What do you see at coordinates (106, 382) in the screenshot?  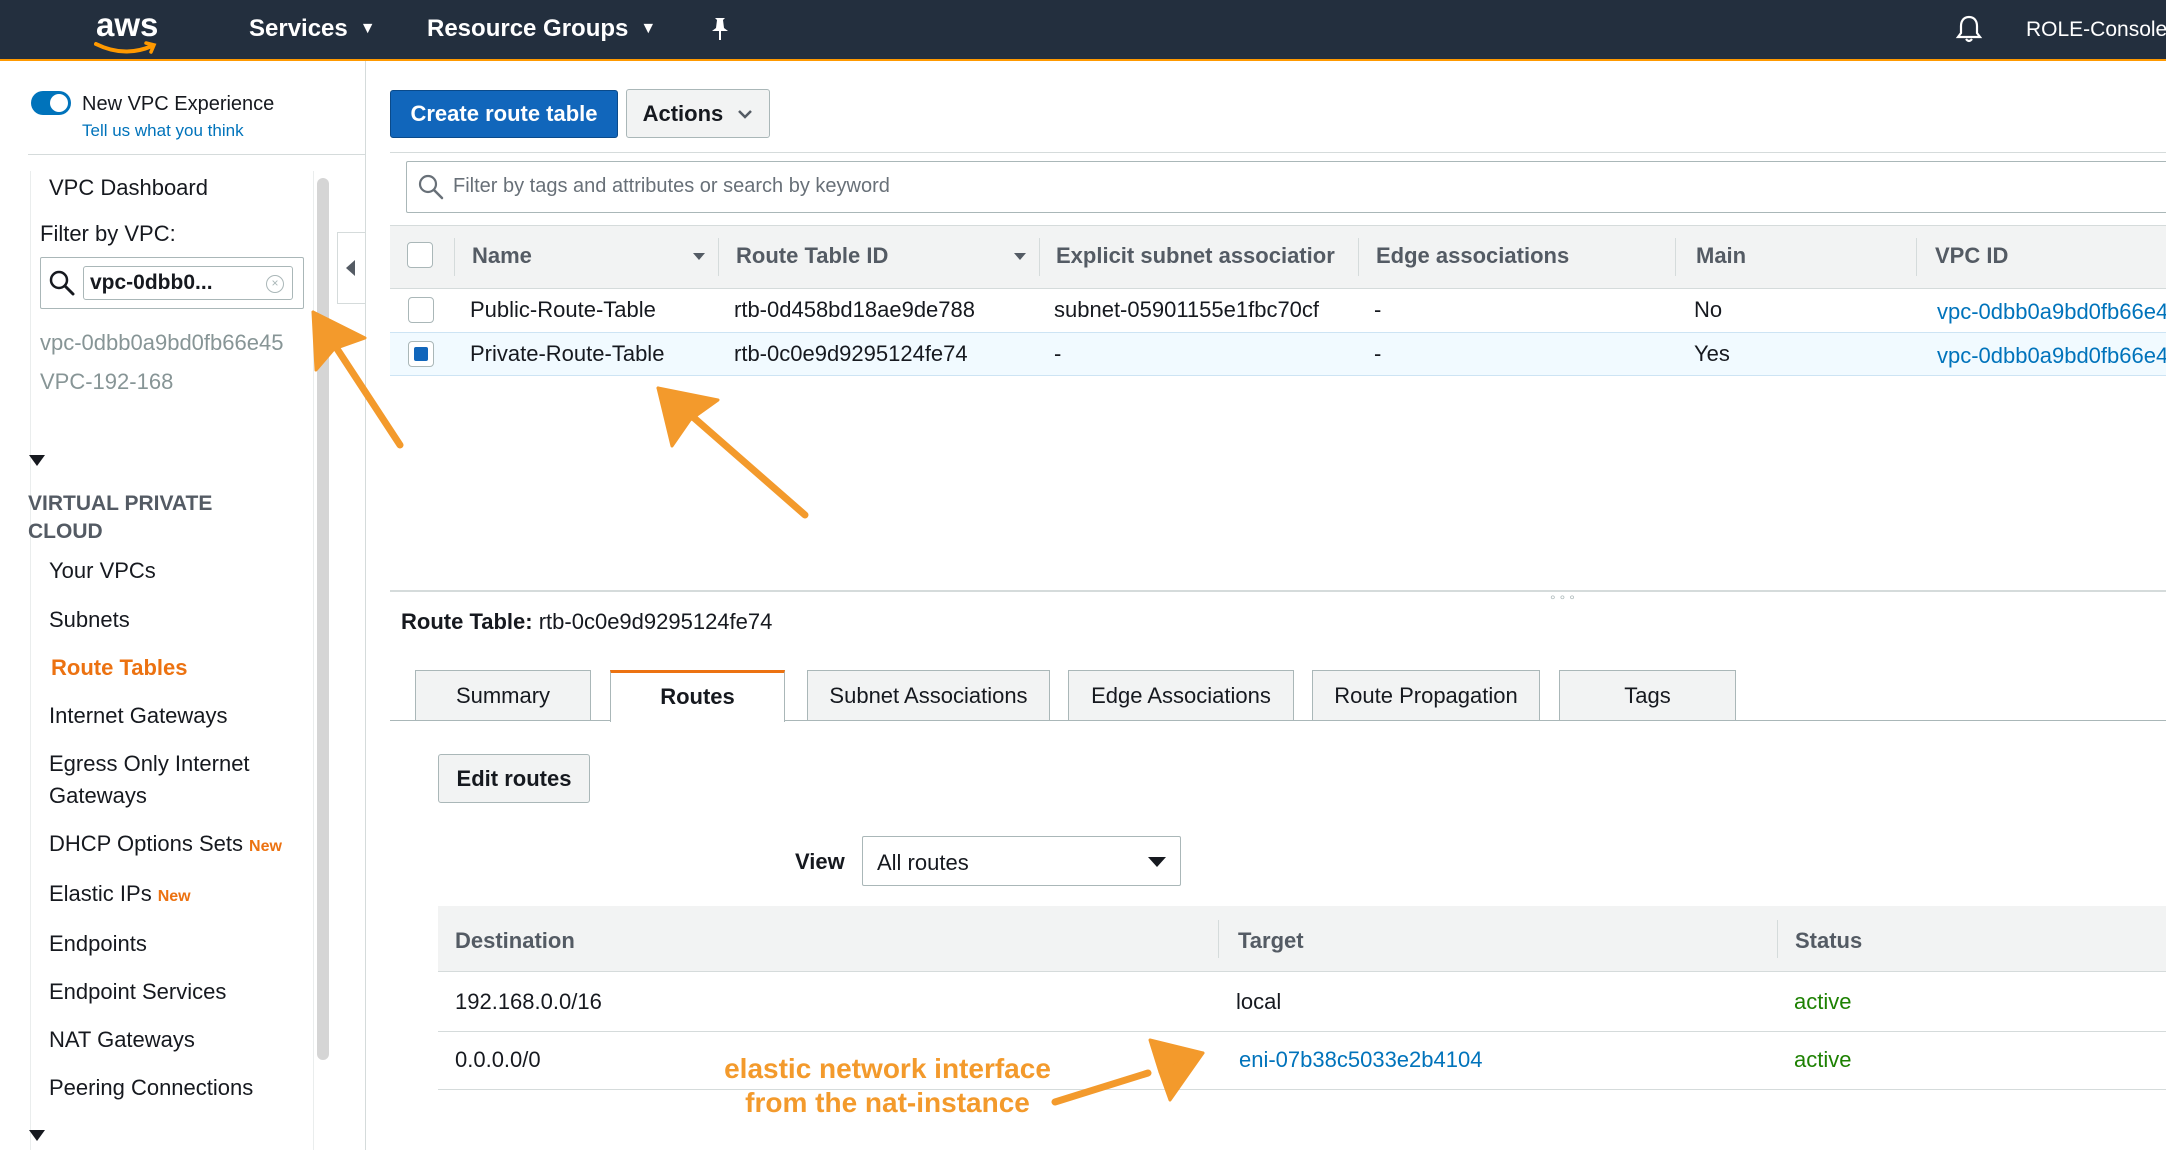 I see `vpc-option: VPC-192-168` at bounding box center [106, 382].